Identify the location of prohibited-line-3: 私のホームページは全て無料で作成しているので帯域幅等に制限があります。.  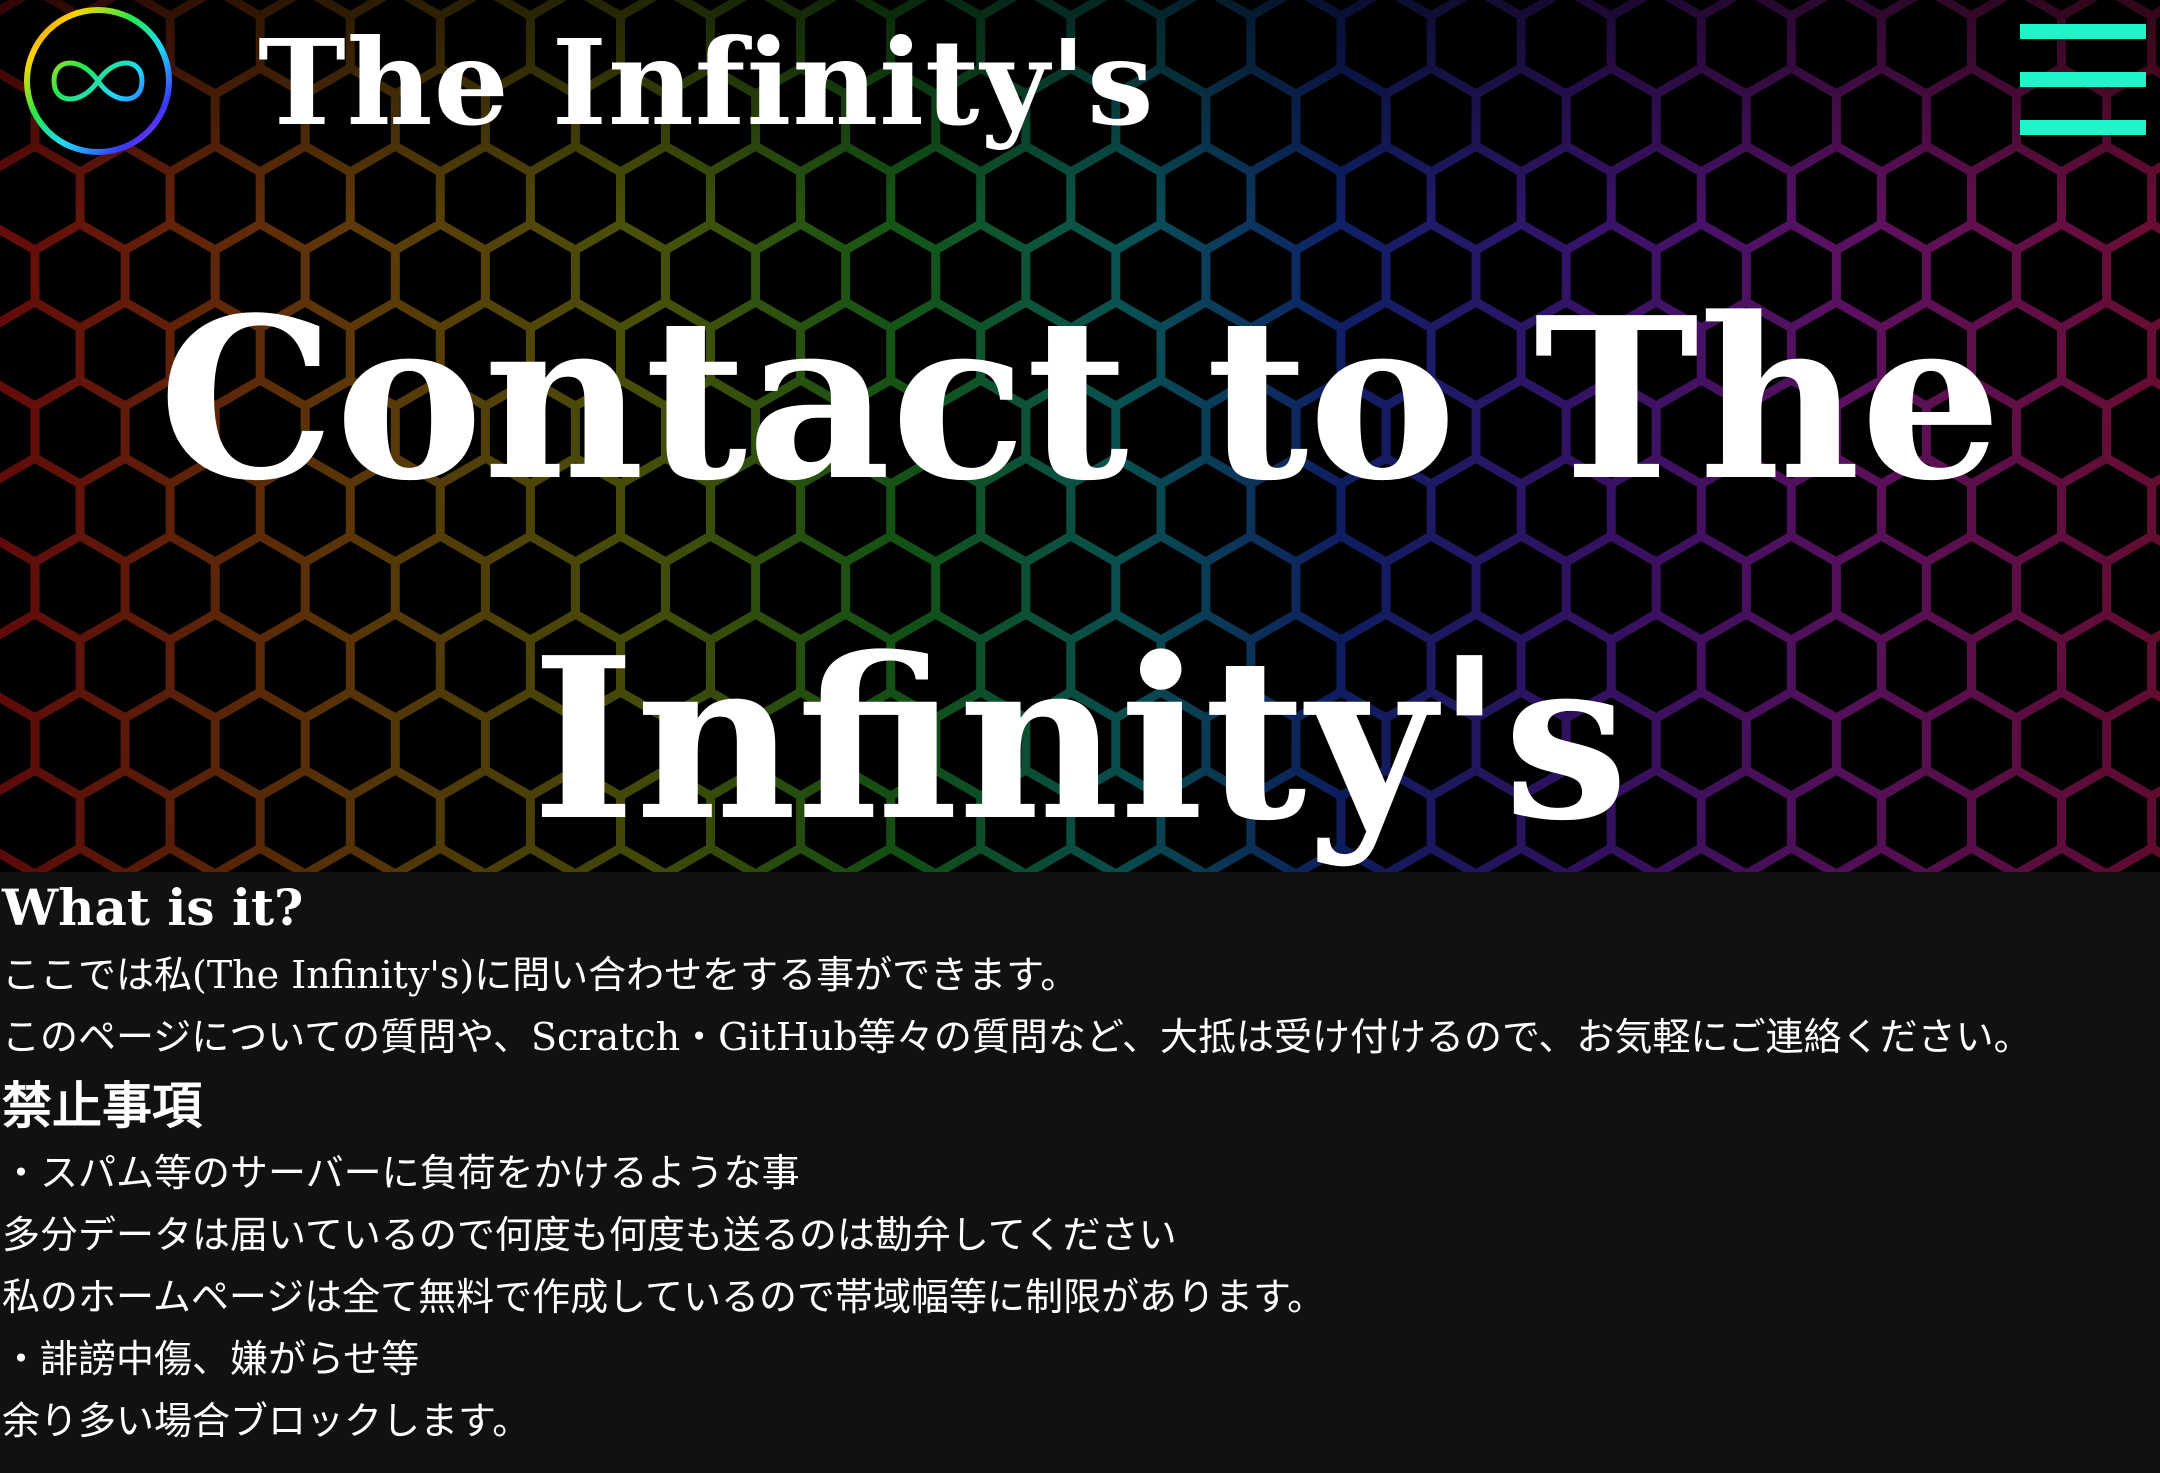
(664, 1297).